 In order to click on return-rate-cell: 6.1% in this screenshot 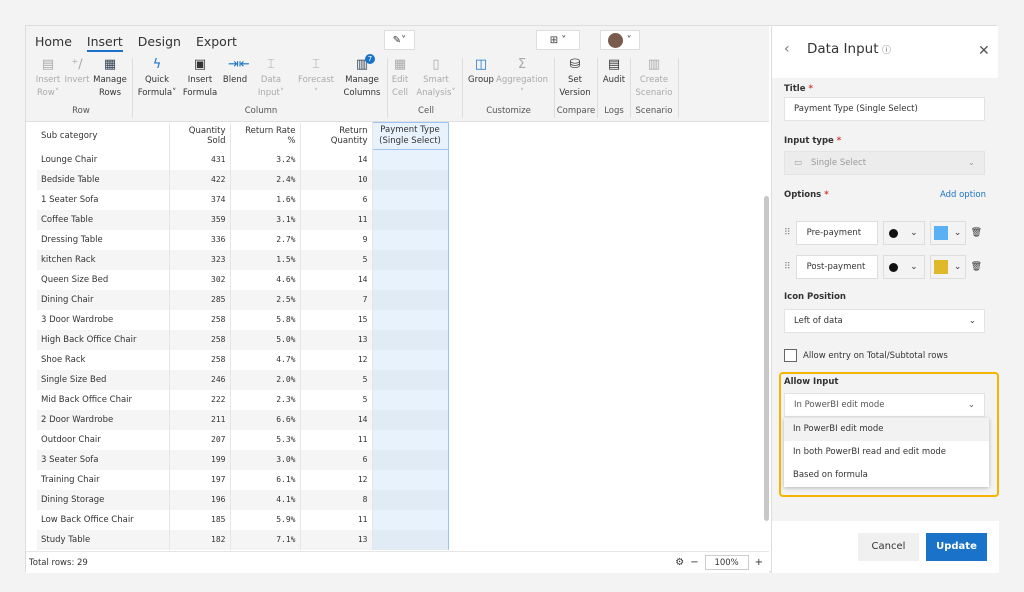, I will do `click(265, 479)`.